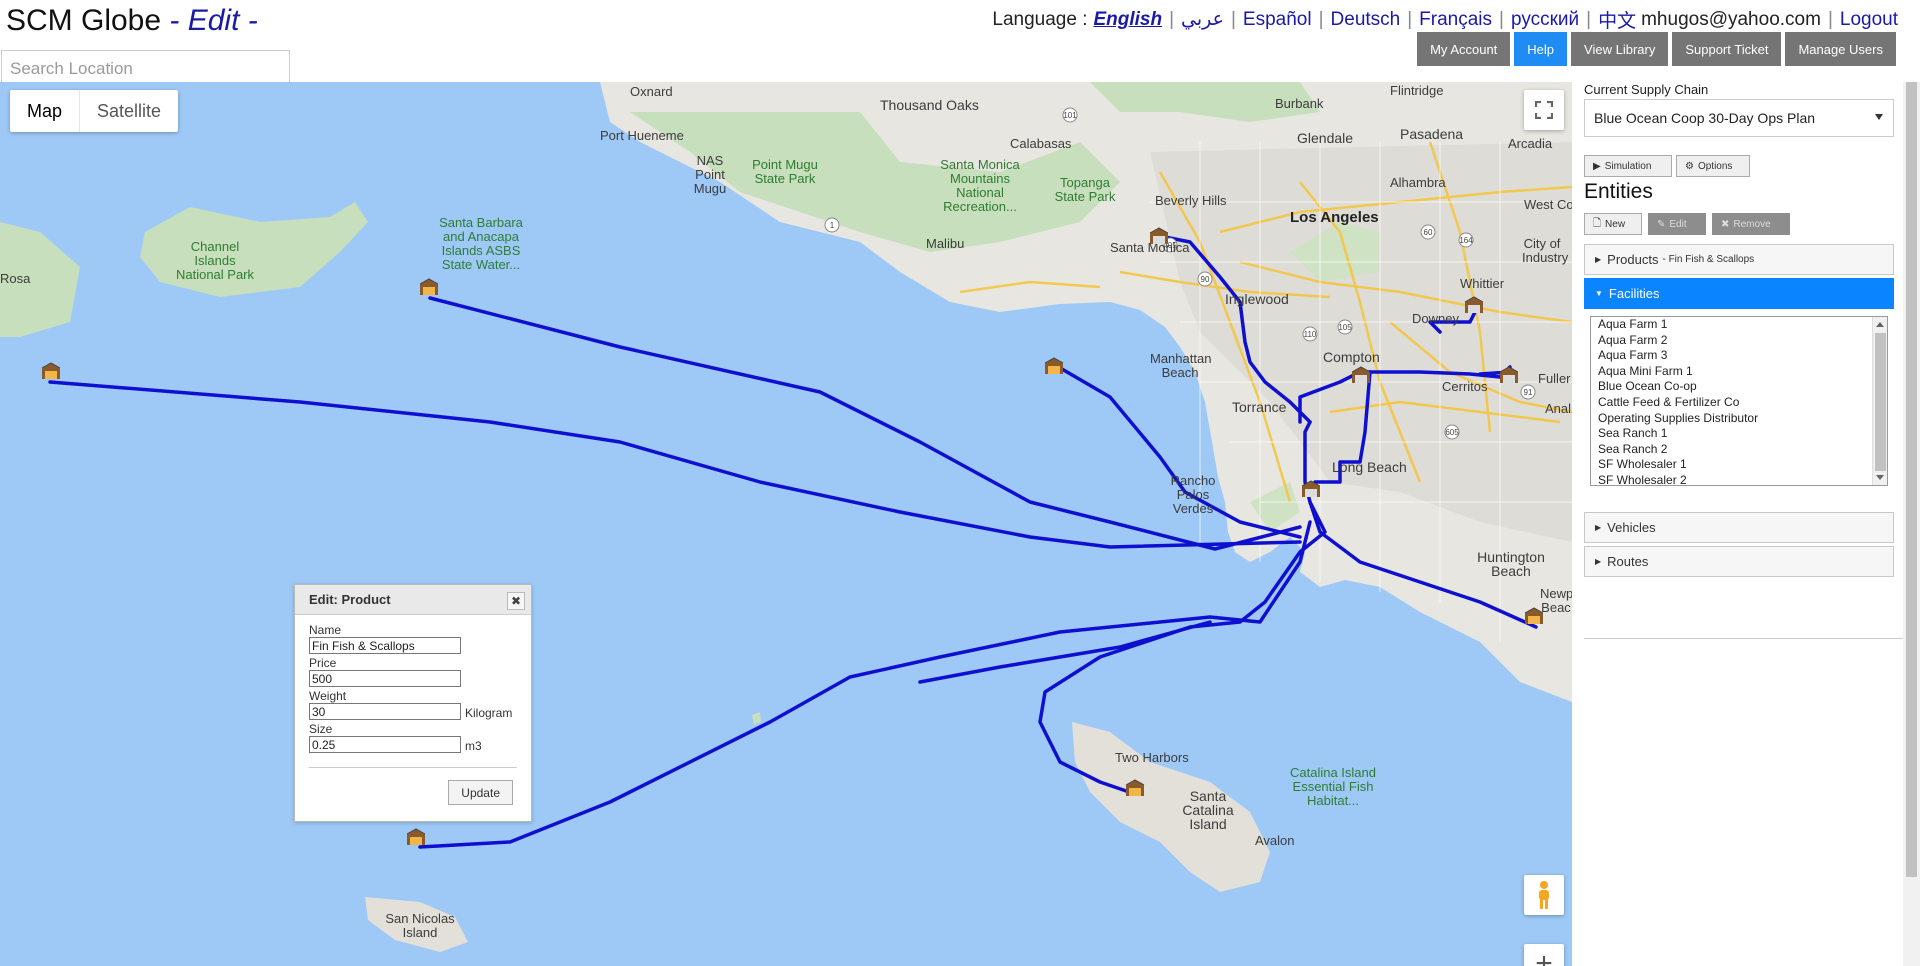 This screenshot has height=966, width=1920. I want to click on new-label: New, so click(1615, 224).